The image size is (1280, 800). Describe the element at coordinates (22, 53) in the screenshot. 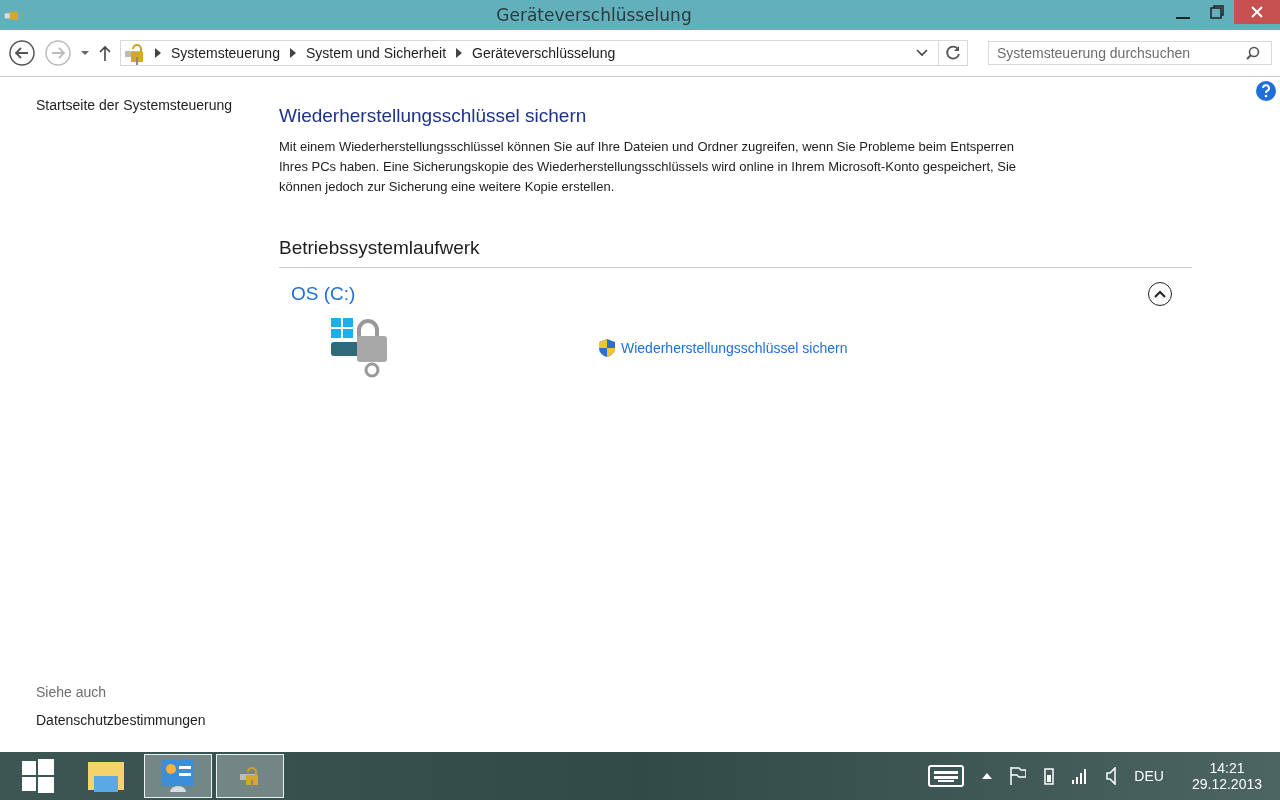

I see `back-icon` at that location.